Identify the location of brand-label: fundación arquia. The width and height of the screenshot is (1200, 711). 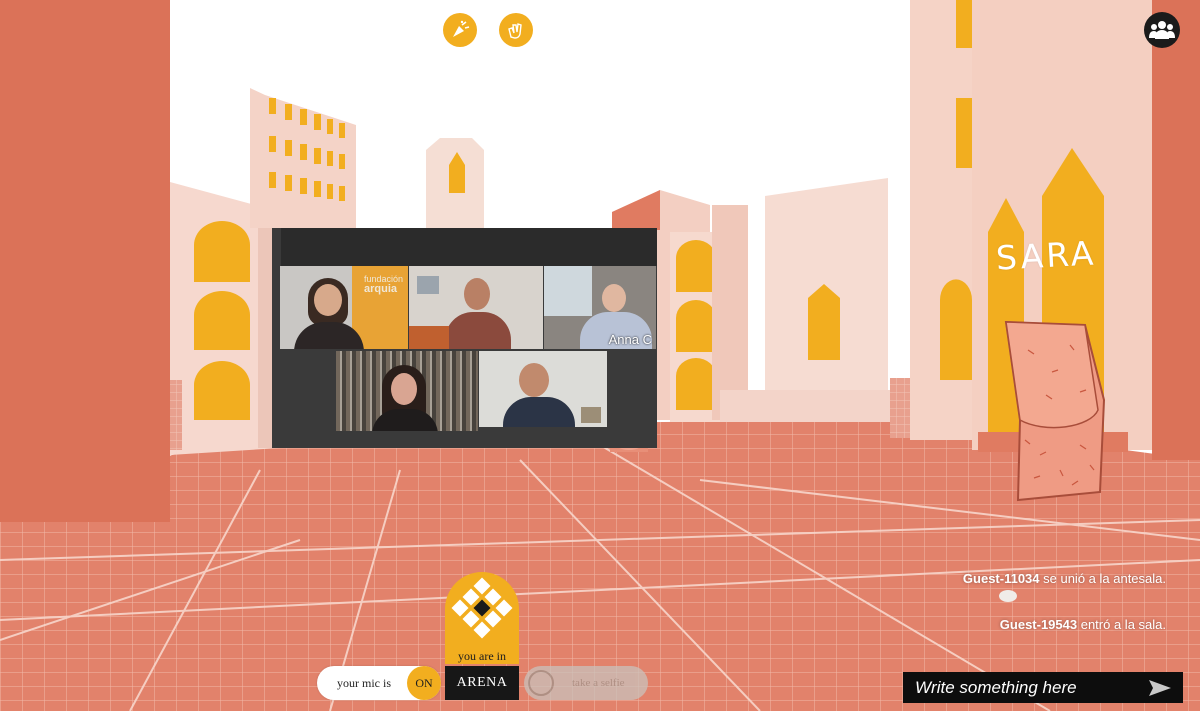
(383, 284).